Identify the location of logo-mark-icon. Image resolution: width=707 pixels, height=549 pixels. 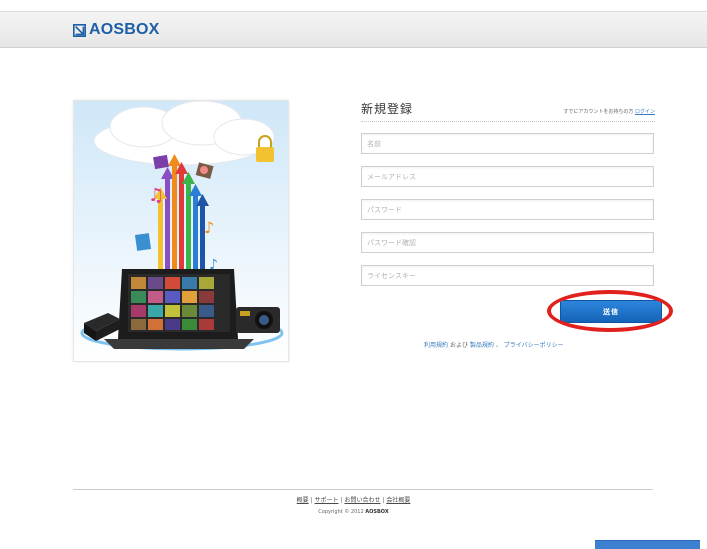
(79, 30).